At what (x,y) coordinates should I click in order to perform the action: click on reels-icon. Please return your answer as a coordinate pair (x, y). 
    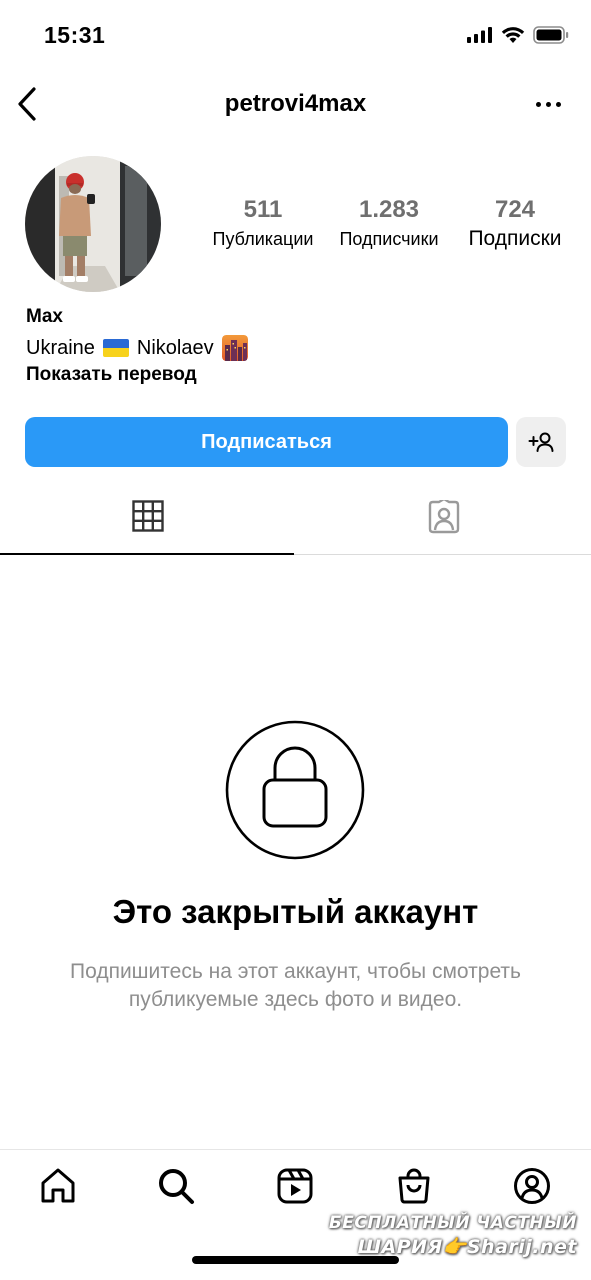
    Looking at the image, I should click on (295, 1186).